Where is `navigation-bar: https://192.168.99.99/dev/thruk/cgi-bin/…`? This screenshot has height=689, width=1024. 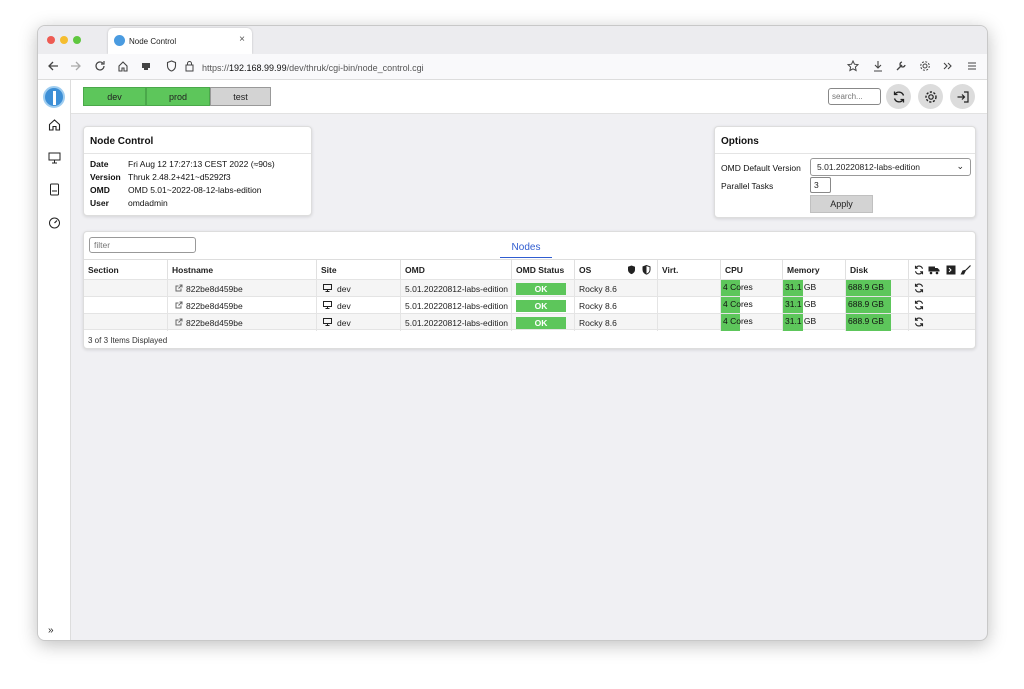 navigation-bar: https://192.168.99.99/dev/thruk/cgi-bin/… is located at coordinates (512, 67).